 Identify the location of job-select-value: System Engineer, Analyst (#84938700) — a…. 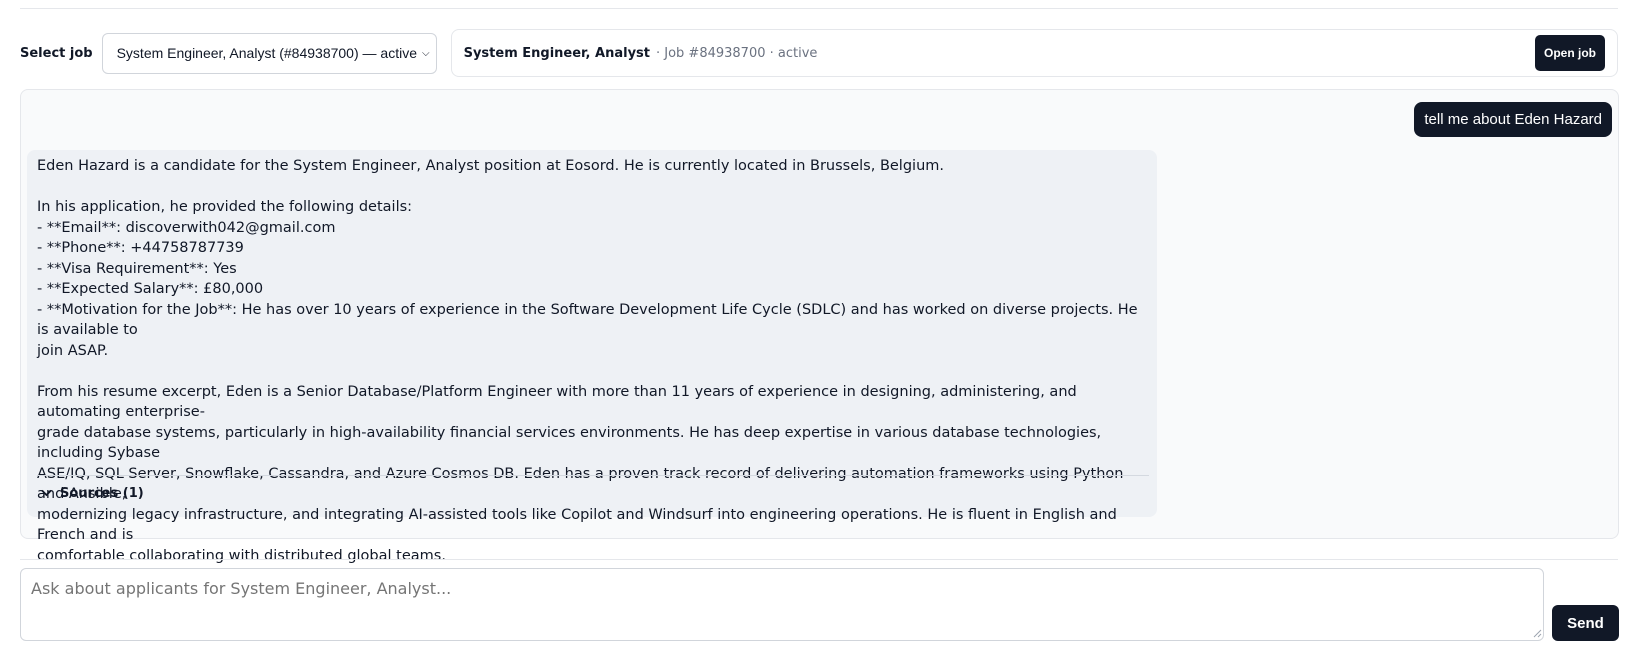
(266, 53).